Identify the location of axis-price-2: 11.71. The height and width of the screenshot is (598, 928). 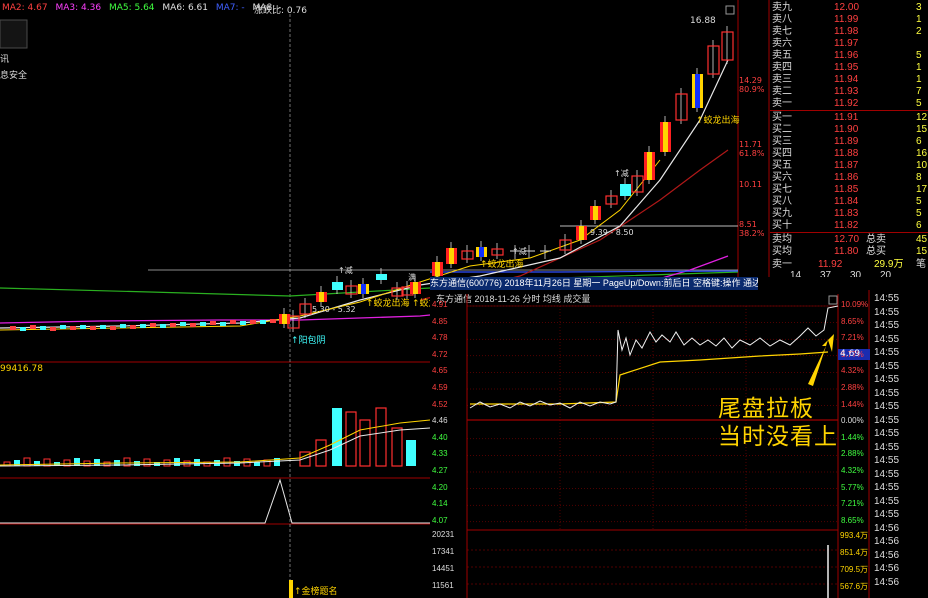
(750, 144).